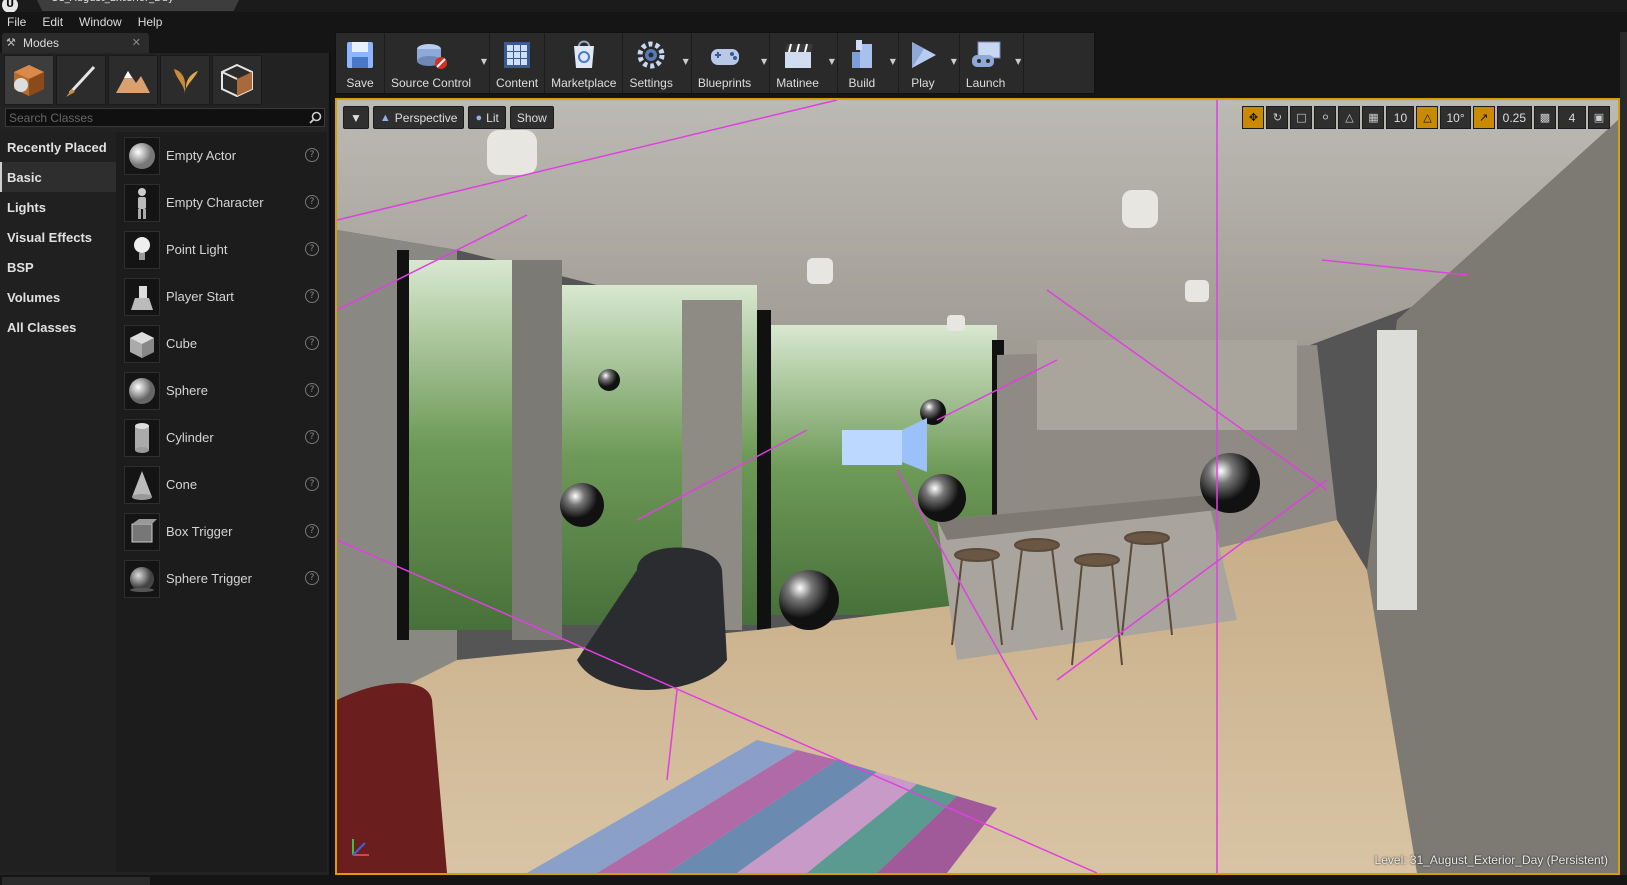 The height and width of the screenshot is (885, 1627). What do you see at coordinates (58, 267) in the screenshot?
I see `category-bsp: BSP` at bounding box center [58, 267].